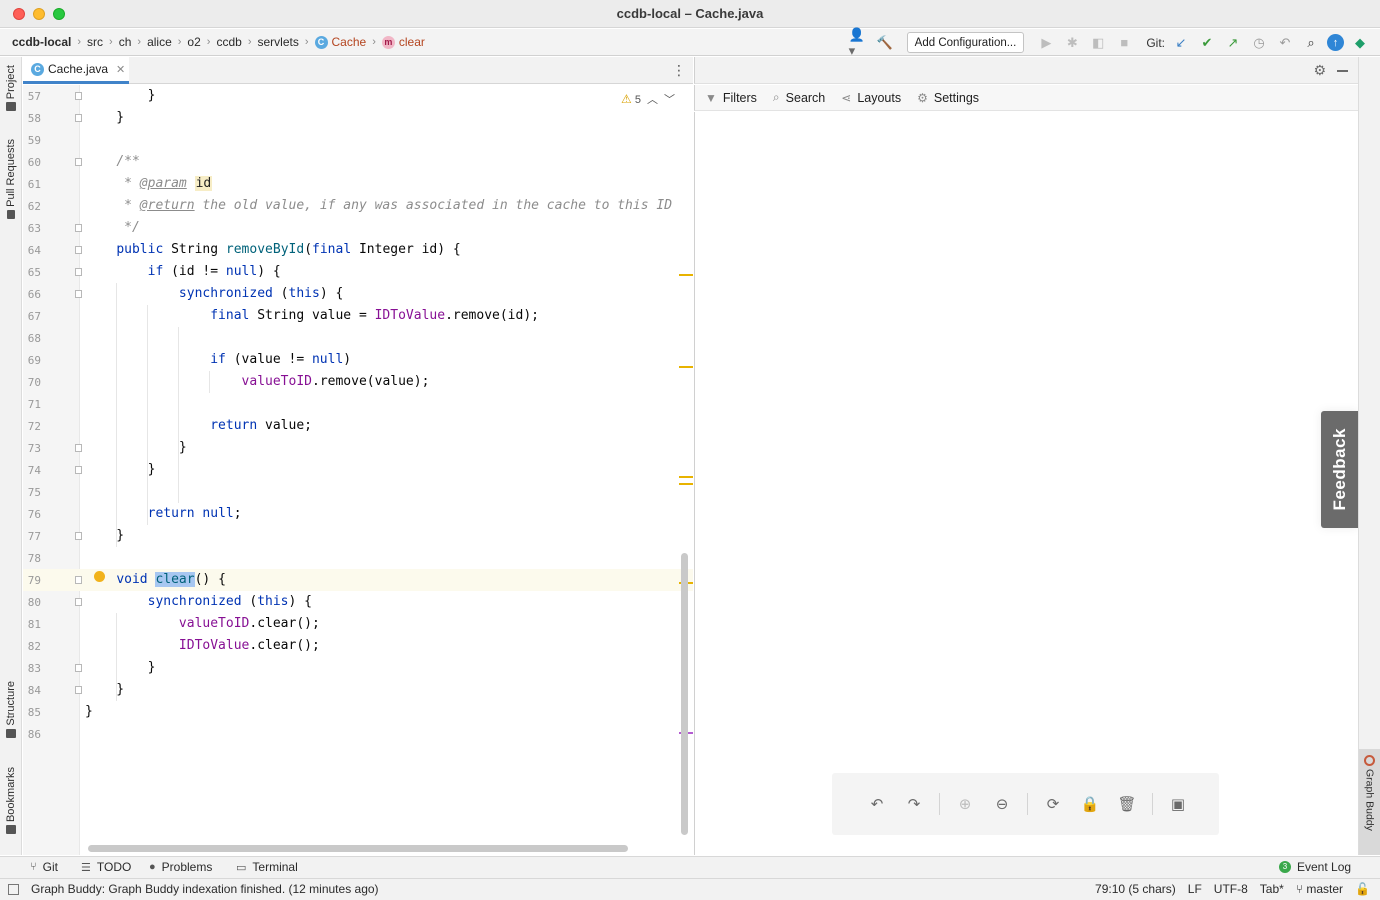 The height and width of the screenshot is (900, 1380). What do you see at coordinates (358, 734) in the screenshot?
I see `code-line: 86` at bounding box center [358, 734].